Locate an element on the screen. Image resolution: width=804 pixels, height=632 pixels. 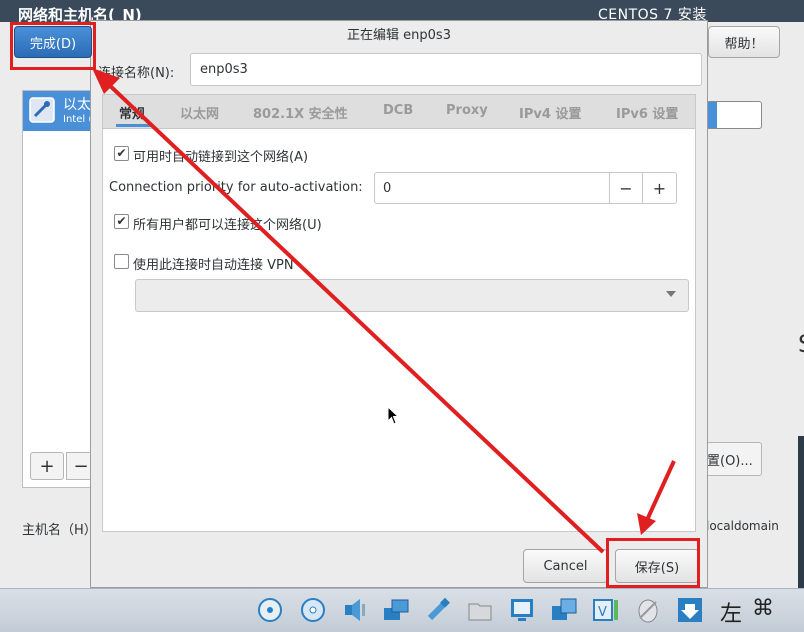
tab-8021x-security: 802.1X 安全性 is located at coordinates (300, 112).